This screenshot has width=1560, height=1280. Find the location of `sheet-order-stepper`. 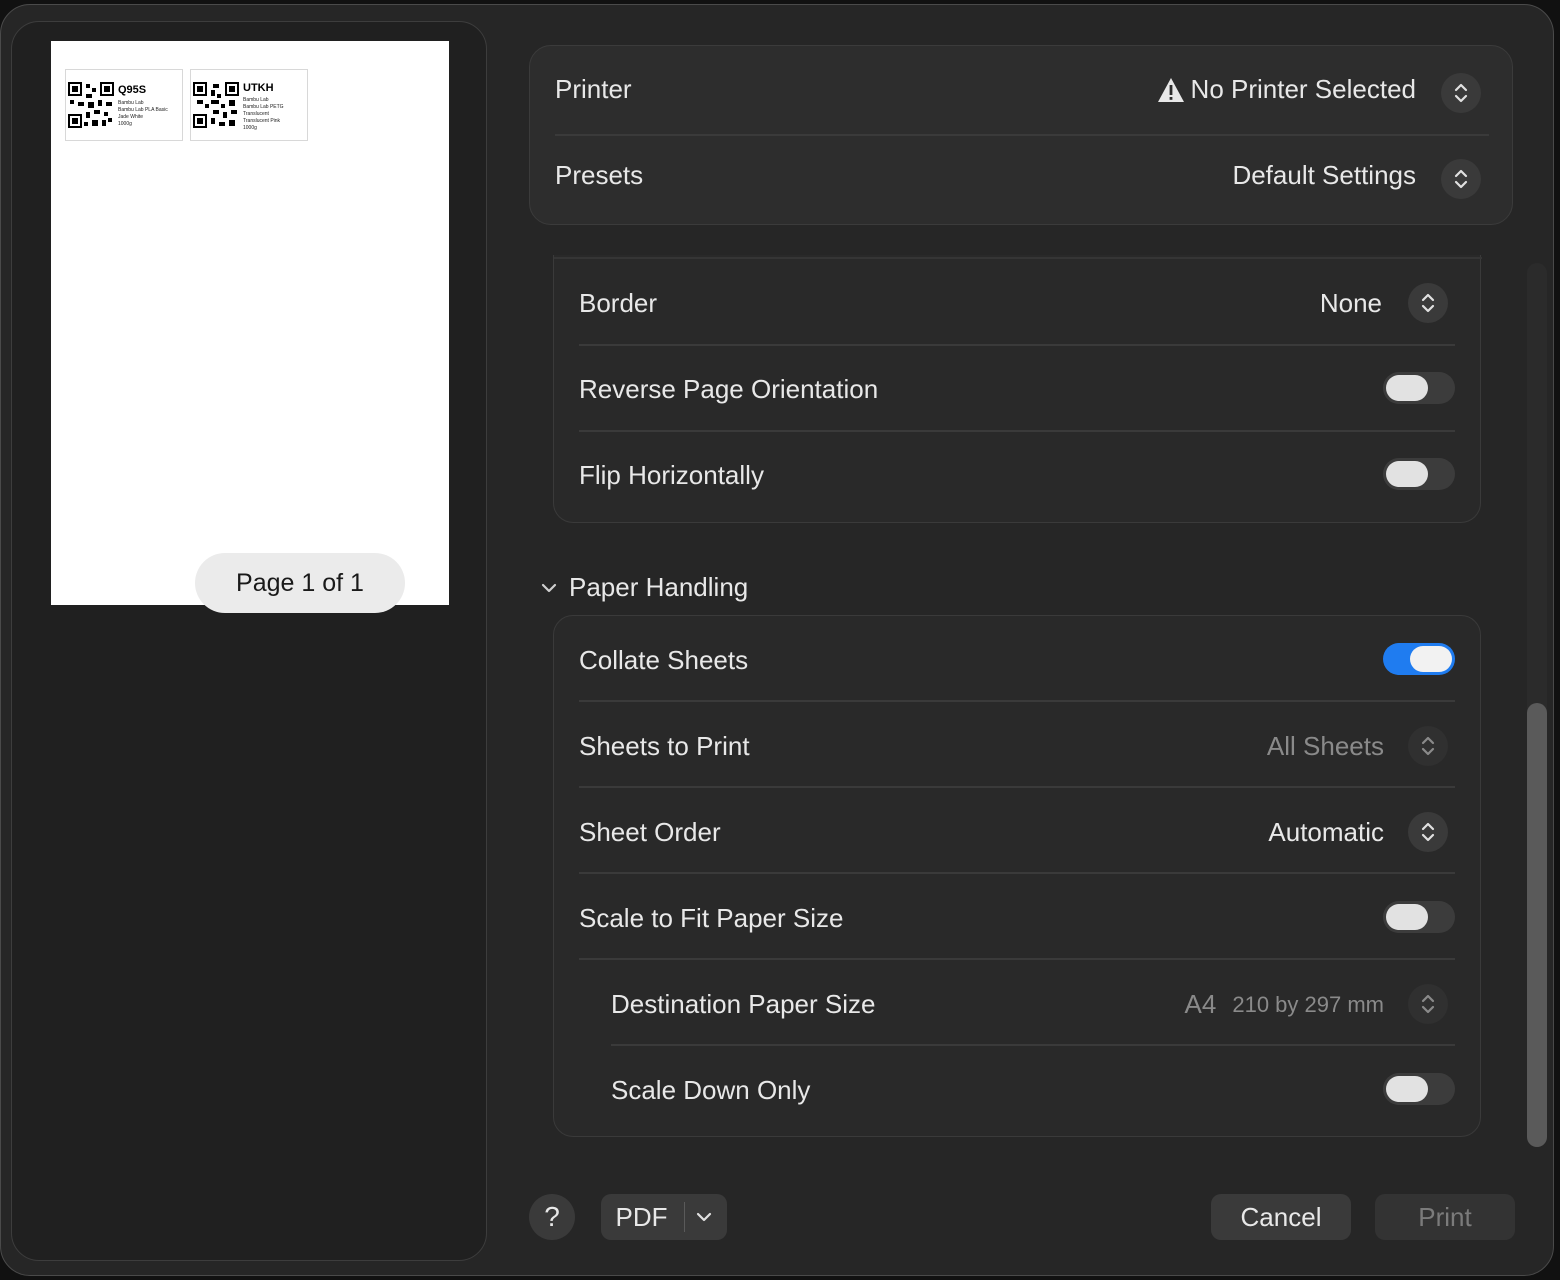

sheet-order-stepper is located at coordinates (1428, 832).